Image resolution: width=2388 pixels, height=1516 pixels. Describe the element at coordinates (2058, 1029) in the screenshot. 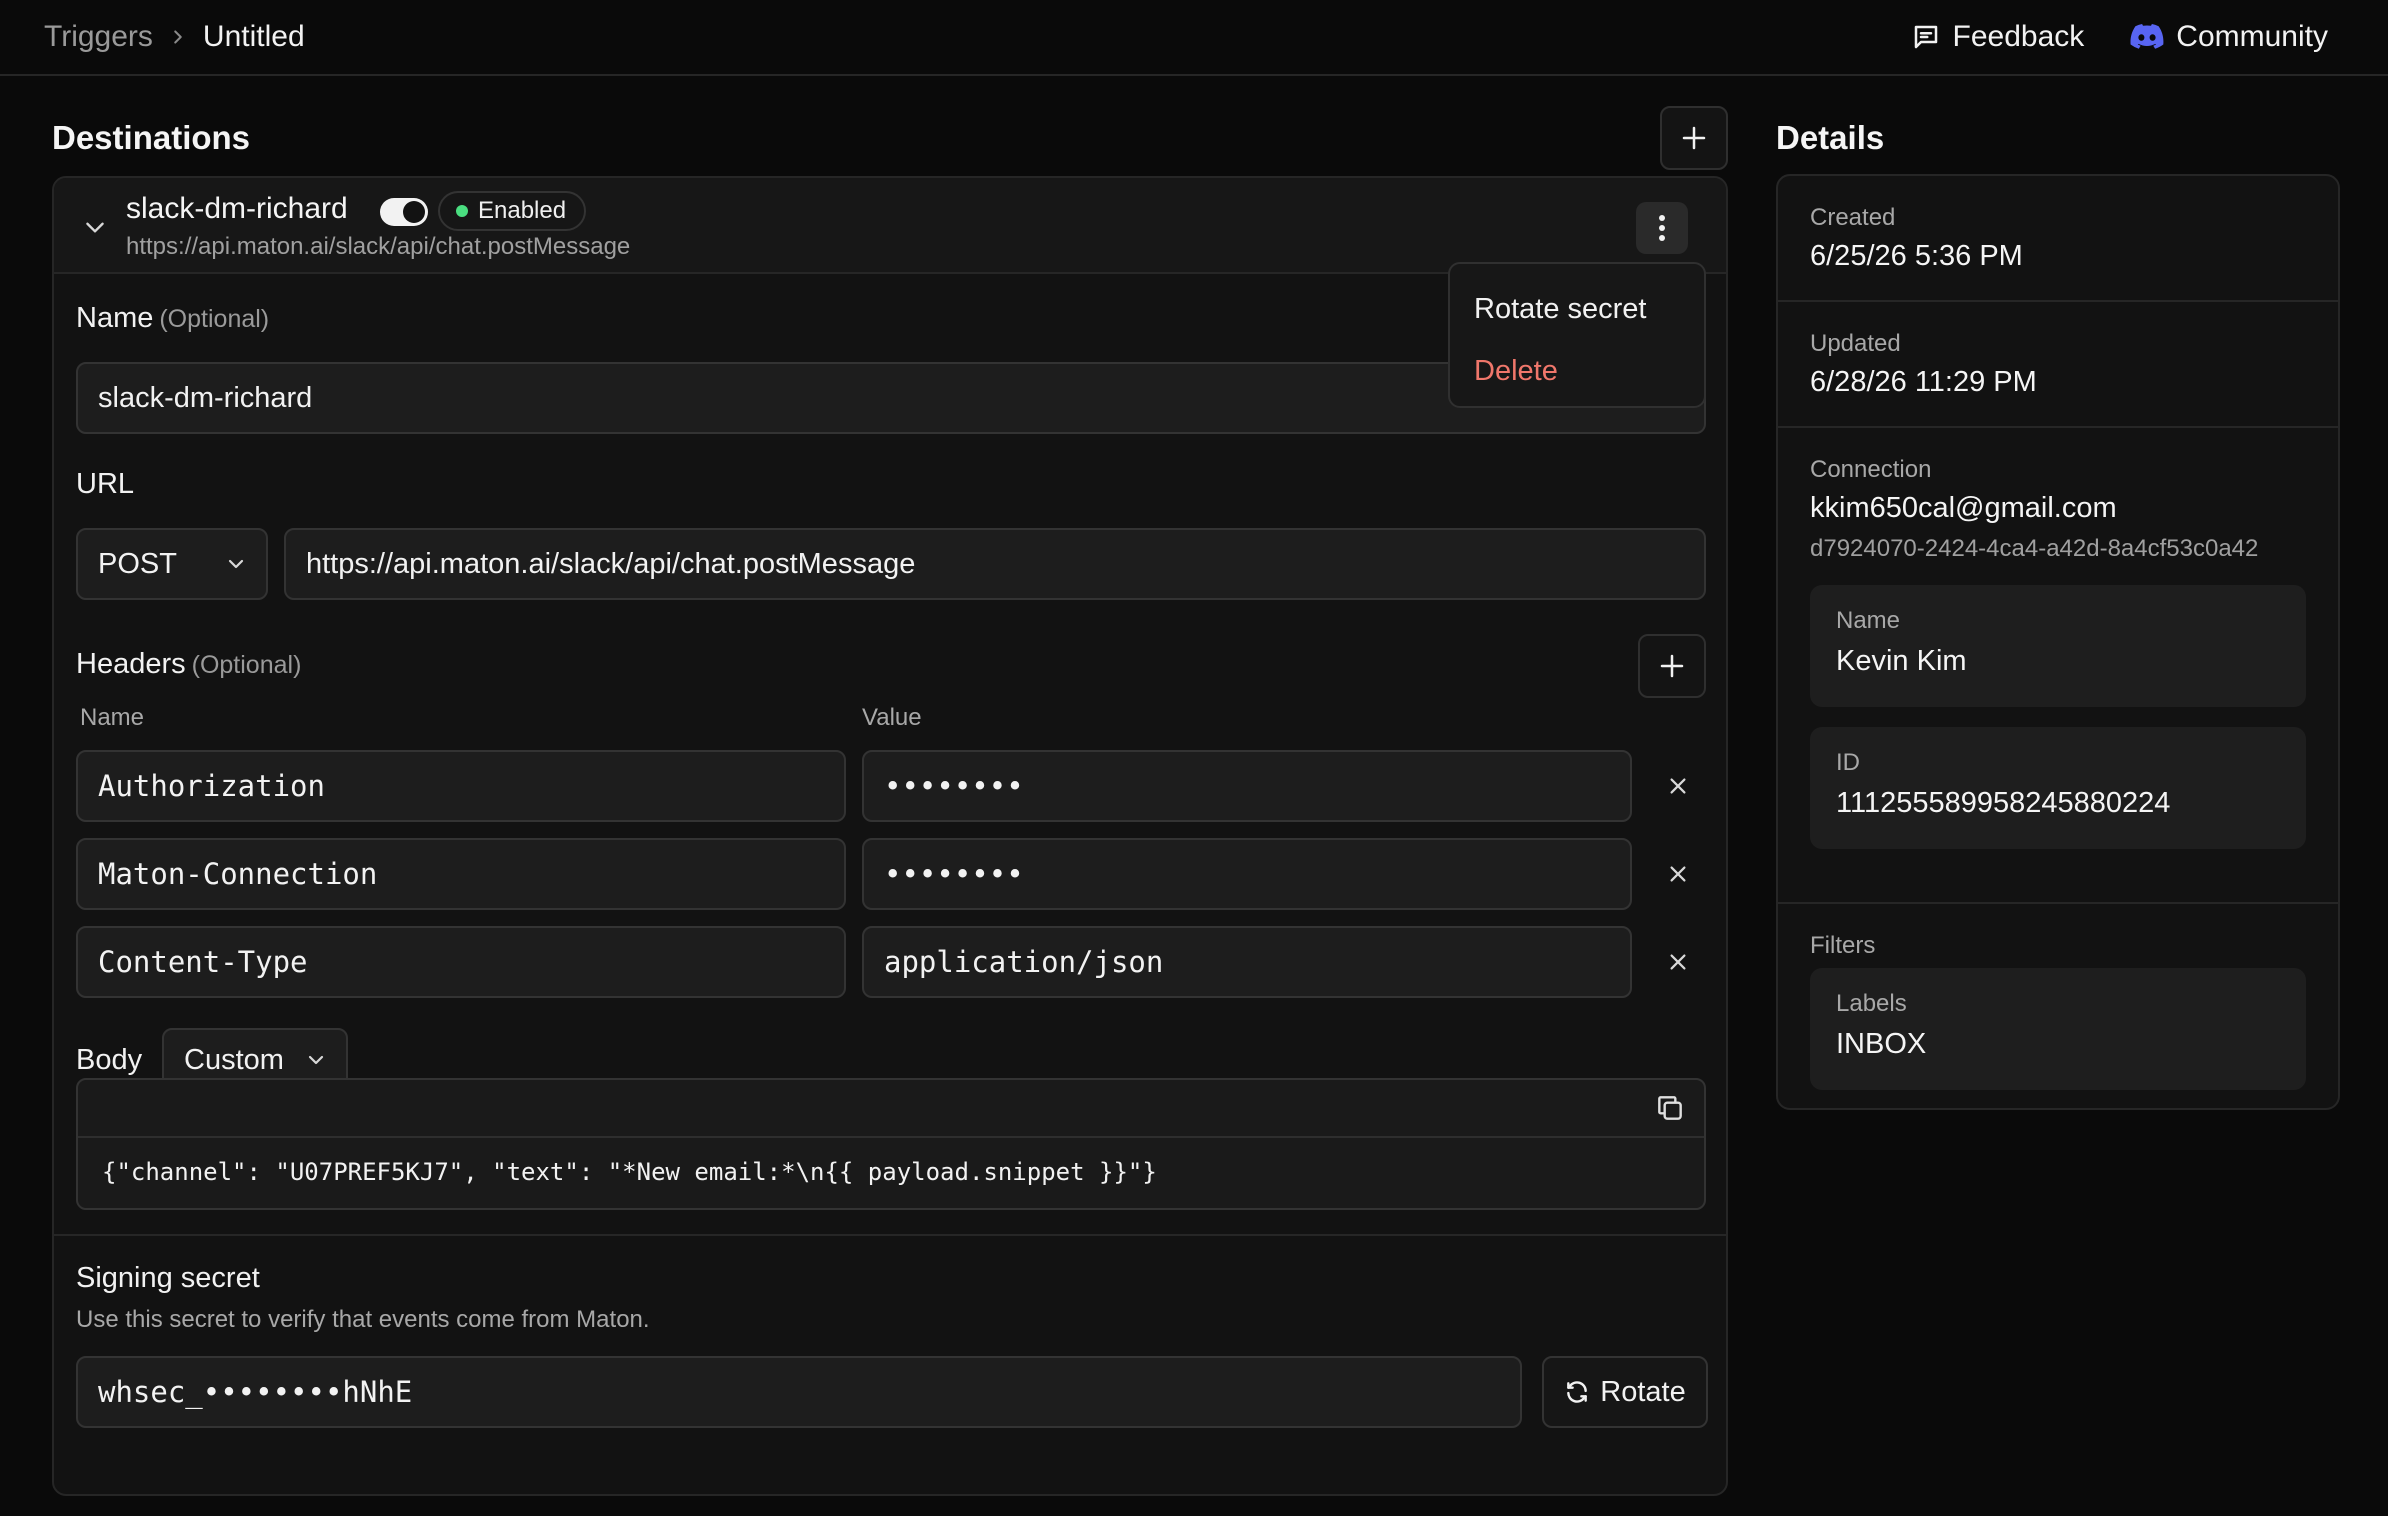

I see `labels-box: Labels INBOX` at that location.